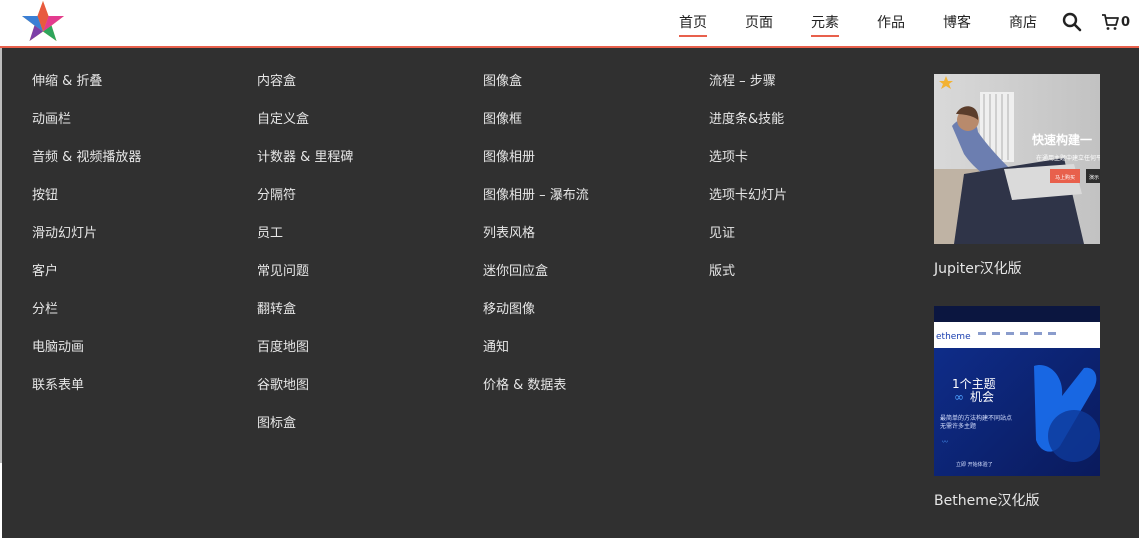  What do you see at coordinates (305, 430) in the screenshot?
I see `menu-item: 图标盒` at bounding box center [305, 430].